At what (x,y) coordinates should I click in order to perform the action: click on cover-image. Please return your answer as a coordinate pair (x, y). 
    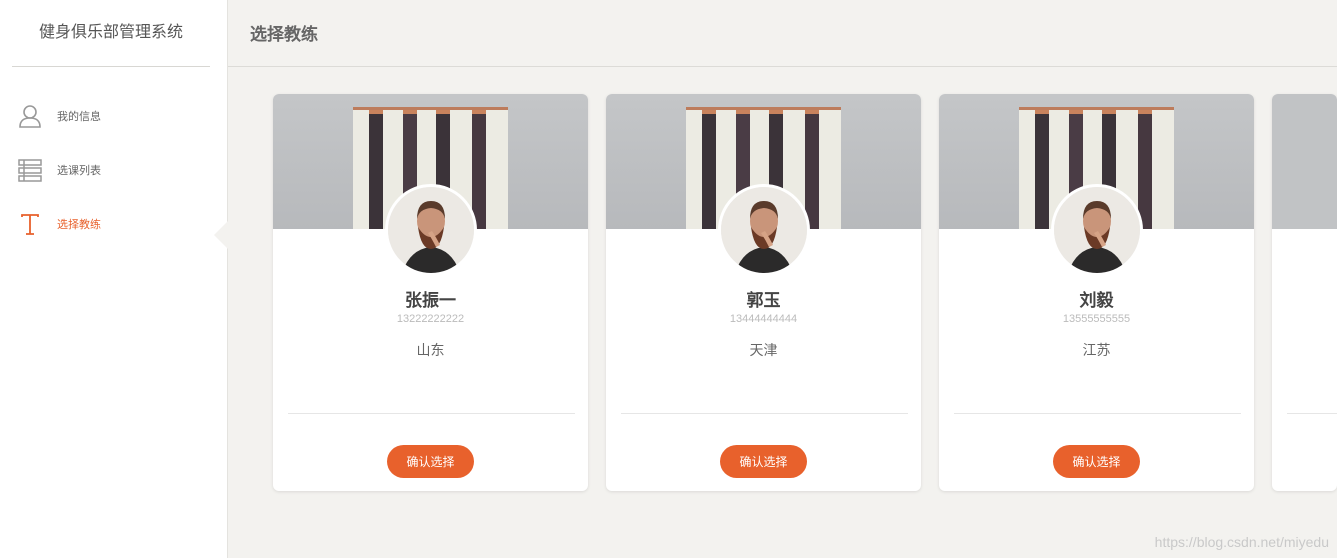
    Looking at the image, I should click on (1304, 161).